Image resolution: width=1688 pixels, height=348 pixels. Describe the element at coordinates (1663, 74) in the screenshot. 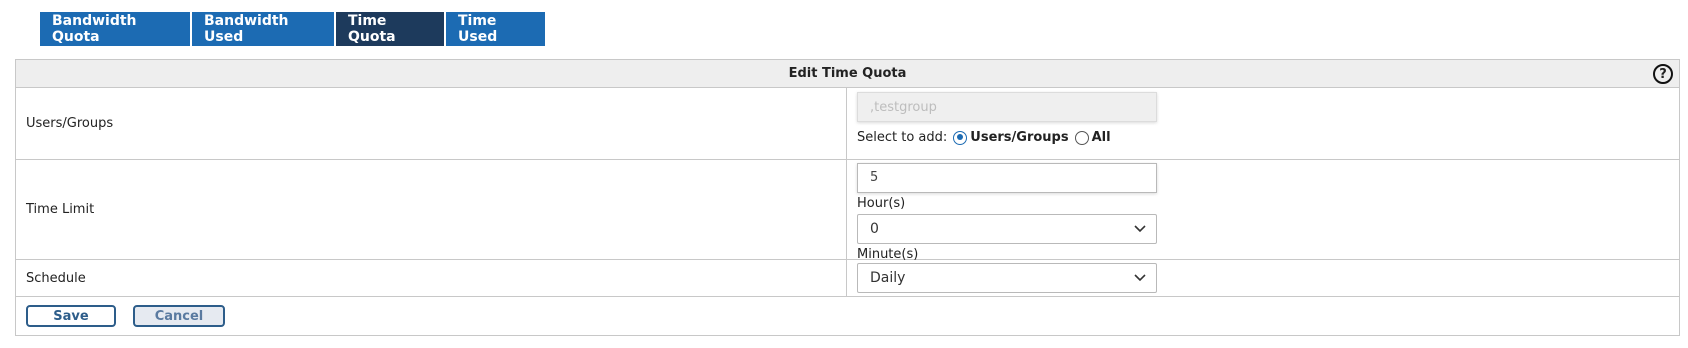

I see `help-icon: ?` at that location.